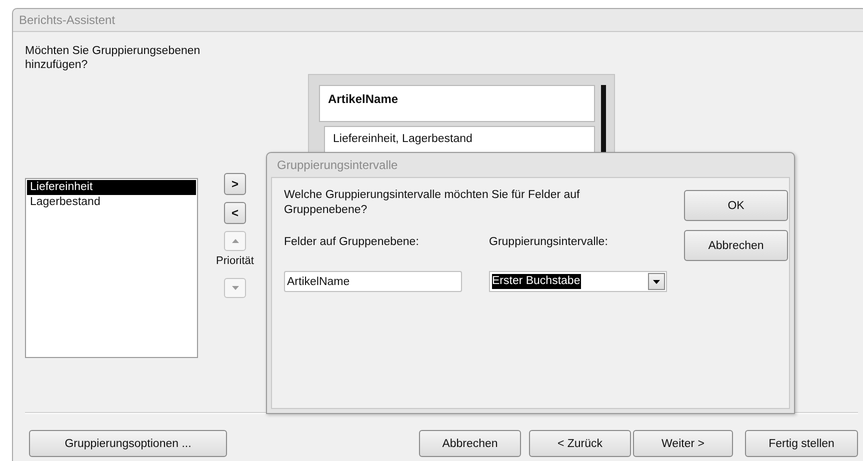 This screenshot has height=461, width=863. Describe the element at coordinates (548, 242) in the screenshot. I see `intervals-label: Gruppierungsintervalle:` at that location.